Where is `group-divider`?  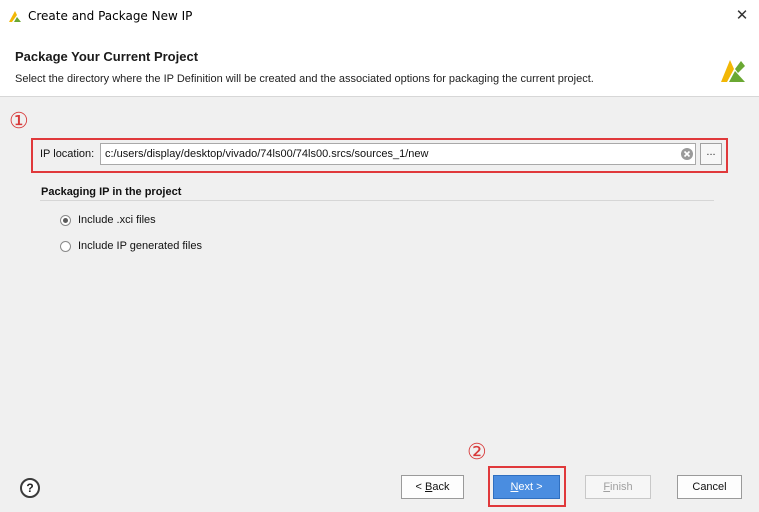 group-divider is located at coordinates (377, 200).